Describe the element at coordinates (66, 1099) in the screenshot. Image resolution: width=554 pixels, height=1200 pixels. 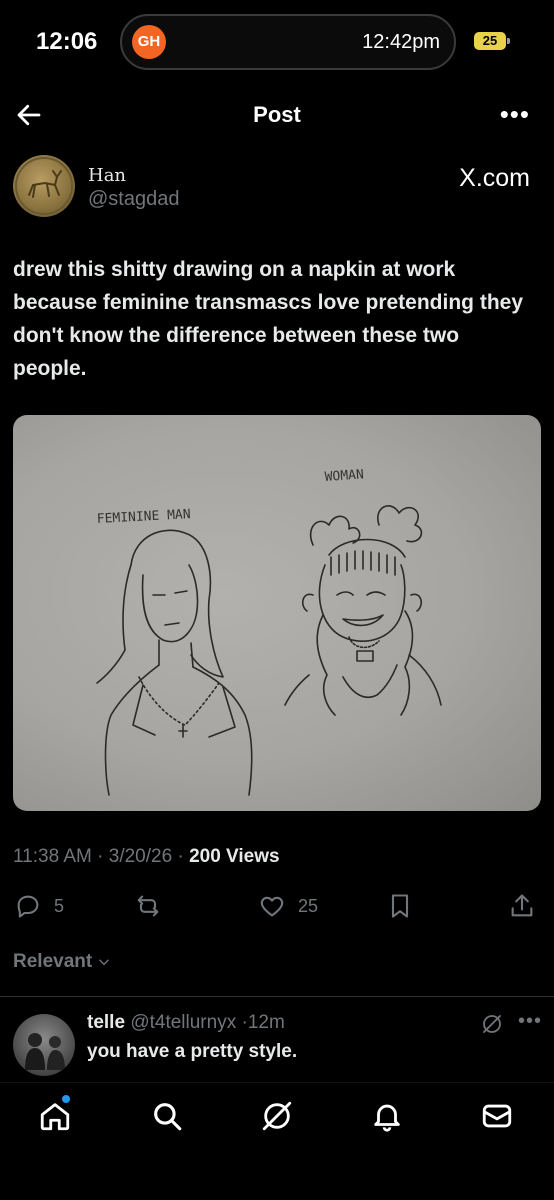
I see `notification-dot` at that location.